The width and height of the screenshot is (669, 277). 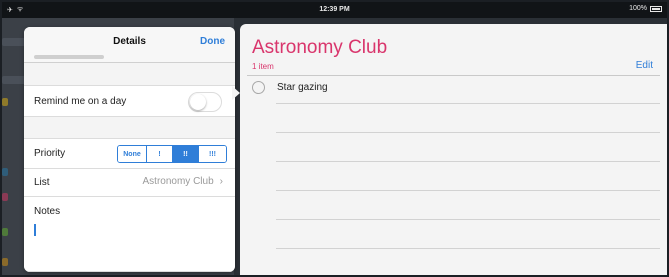 I want to click on popover-header: Details Done, so click(x=129, y=45).